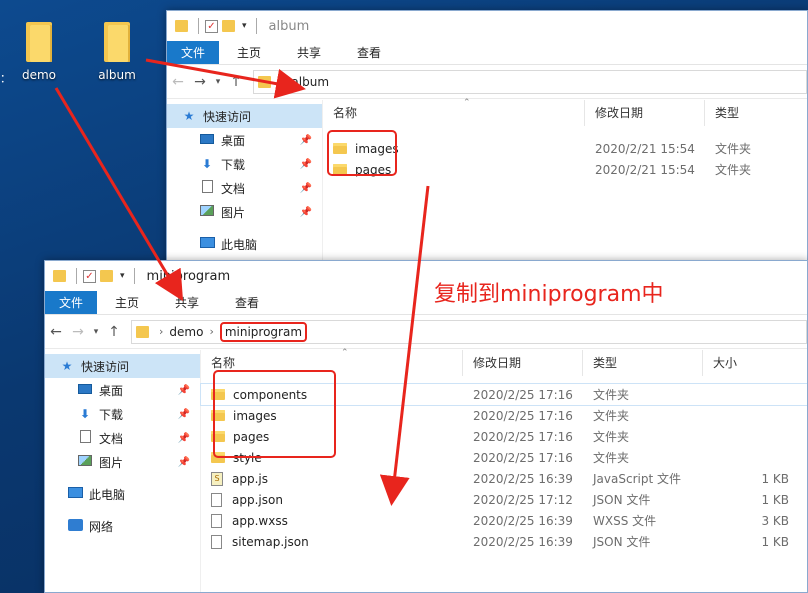 The width and height of the screenshot is (808, 593). I want to click on breadcrumb-album: album, so click(310, 82).